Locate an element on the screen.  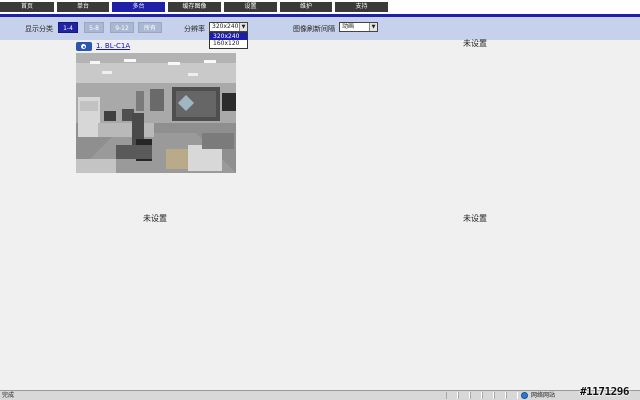
camera-4-unset: 未设置 is located at coordinates (475, 218).